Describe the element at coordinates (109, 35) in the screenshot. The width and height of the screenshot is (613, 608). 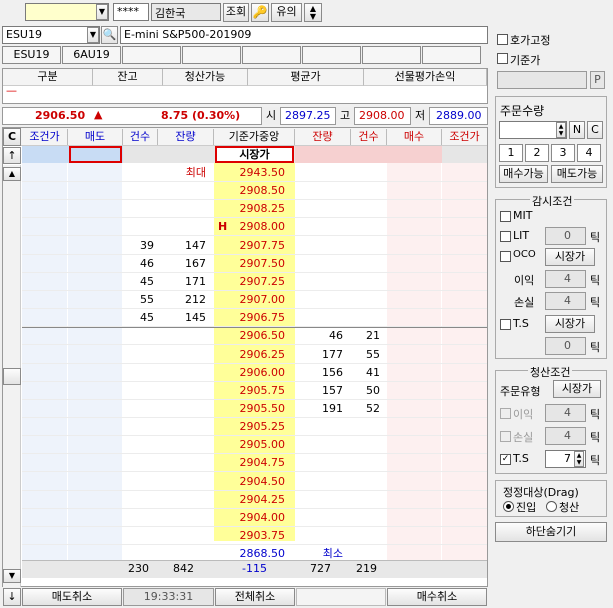
I see `search-icon: 🔍` at that location.